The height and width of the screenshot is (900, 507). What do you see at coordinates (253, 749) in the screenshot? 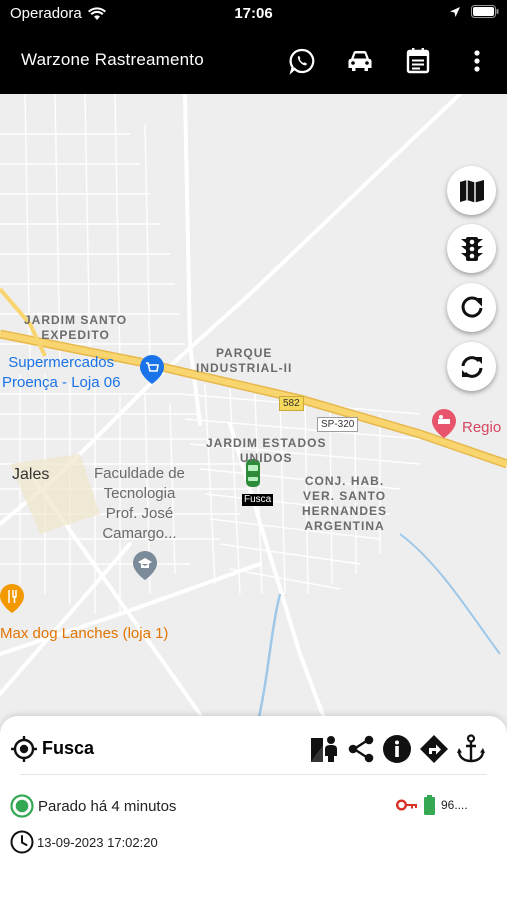
I see `vehicle-header: Fusca` at bounding box center [253, 749].